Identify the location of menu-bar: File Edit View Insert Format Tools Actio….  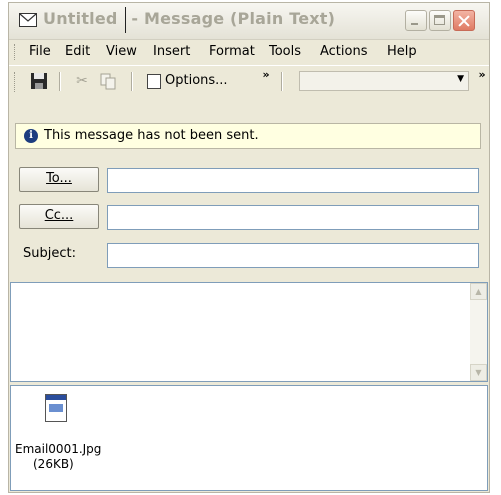
(249, 52).